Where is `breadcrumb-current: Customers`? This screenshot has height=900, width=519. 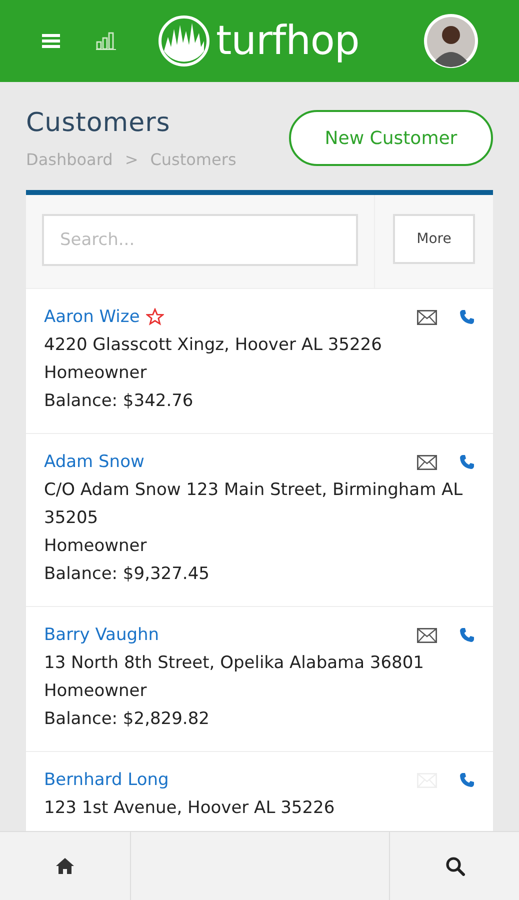 breadcrumb-current: Customers is located at coordinates (193, 159).